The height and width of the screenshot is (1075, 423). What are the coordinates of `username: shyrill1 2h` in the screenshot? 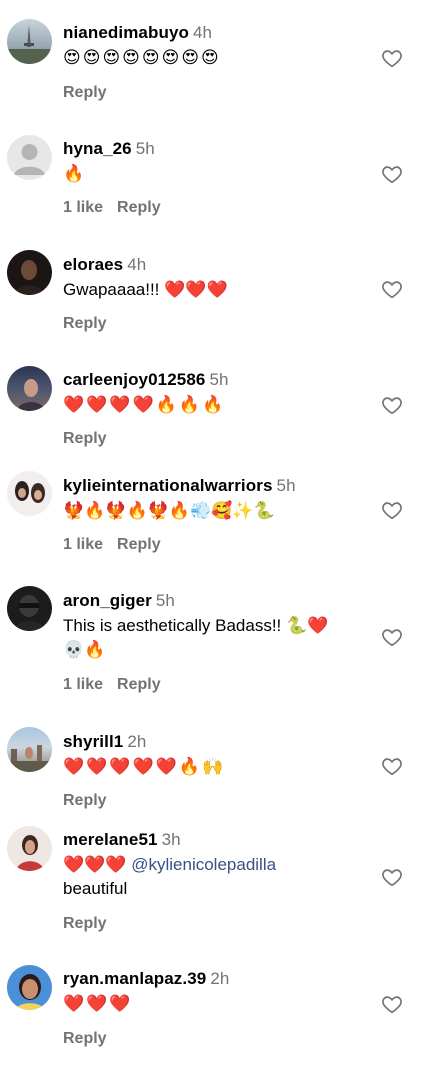 It's located at (104, 742).